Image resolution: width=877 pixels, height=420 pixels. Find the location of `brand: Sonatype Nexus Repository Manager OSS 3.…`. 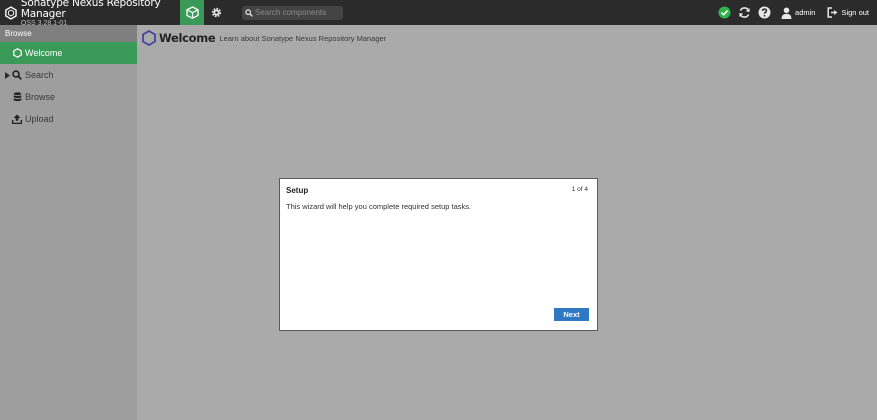

brand: Sonatype Nexus Repository Manager OSS 3.… is located at coordinates (90, 13).